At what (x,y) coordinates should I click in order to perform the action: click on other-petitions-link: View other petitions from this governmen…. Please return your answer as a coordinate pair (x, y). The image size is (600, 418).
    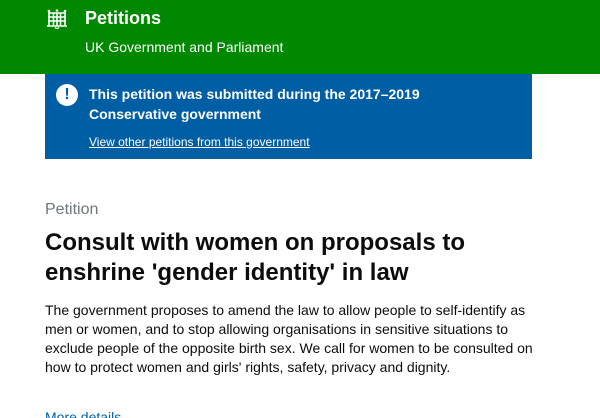
    Looking at the image, I should click on (199, 142).